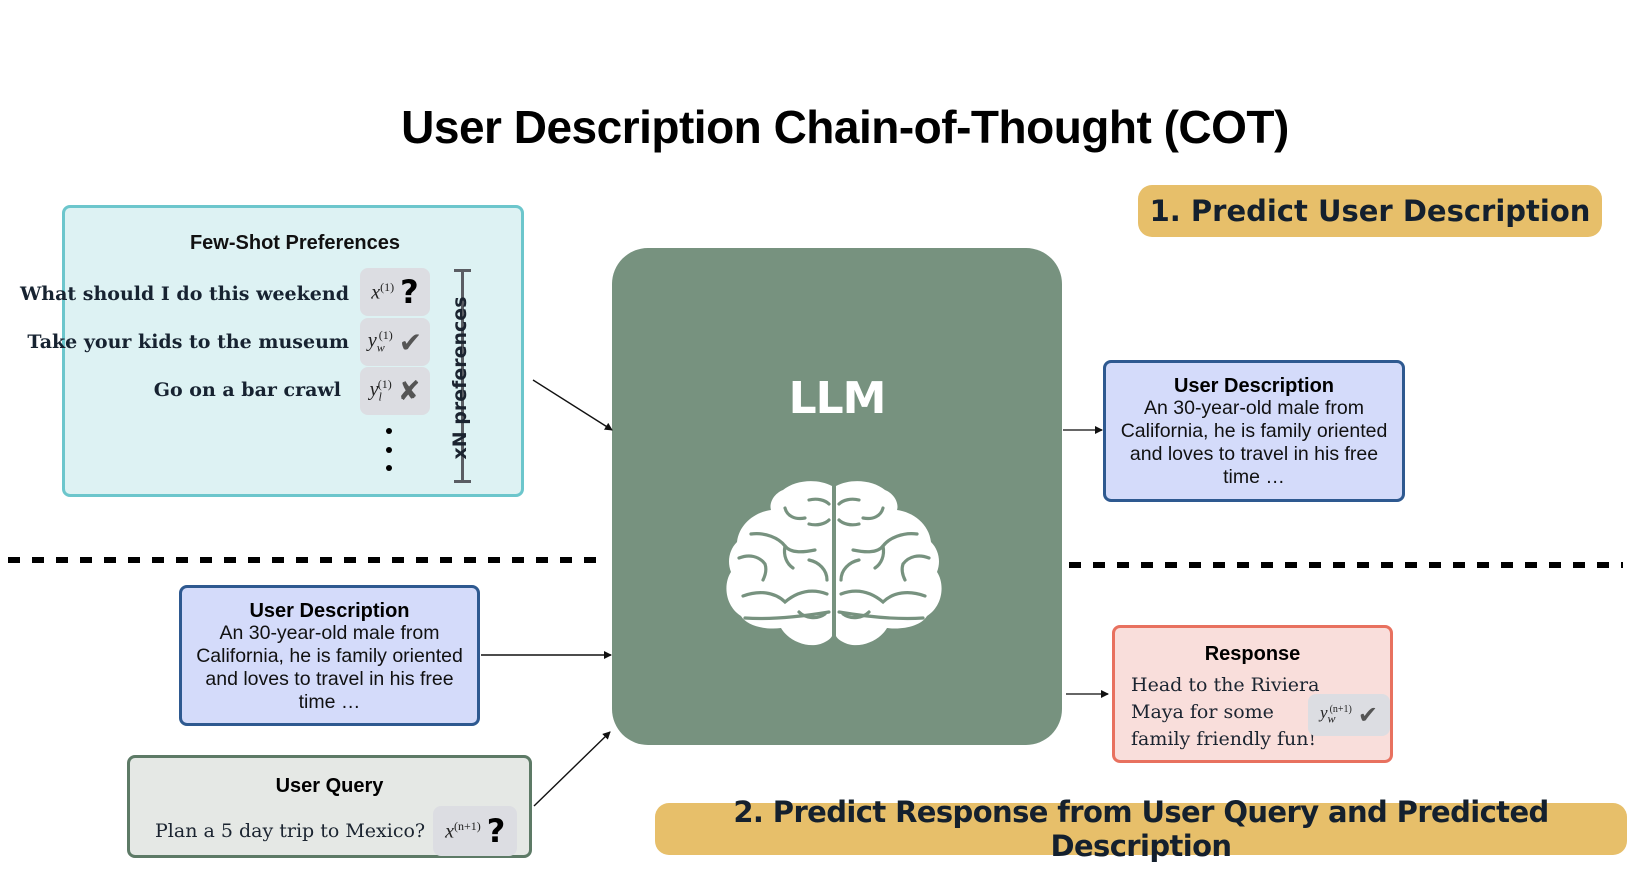  What do you see at coordinates (1225, 685) in the screenshot?
I see `response-line: Head to the Riviera` at bounding box center [1225, 685].